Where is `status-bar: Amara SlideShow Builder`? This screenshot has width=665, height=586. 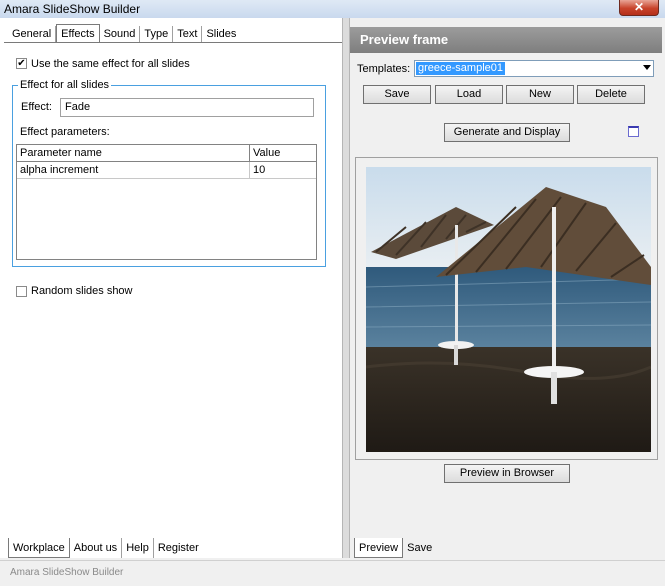
status-bar: Amara SlideShow Builder is located at coordinates (332, 573).